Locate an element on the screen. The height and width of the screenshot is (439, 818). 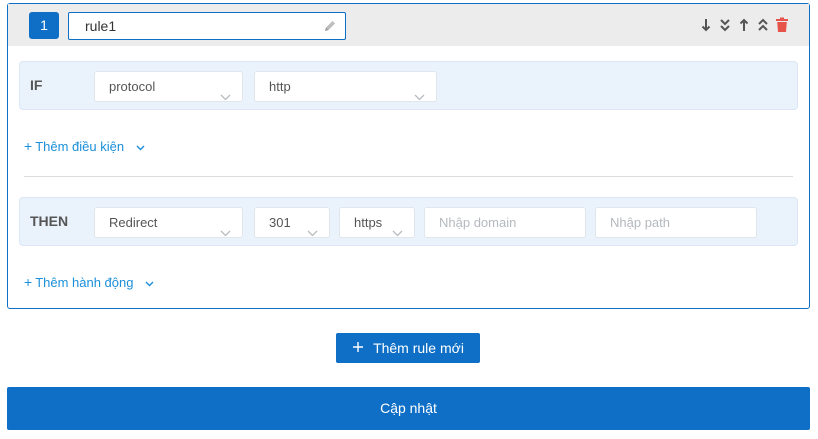
divider is located at coordinates (408, 176).